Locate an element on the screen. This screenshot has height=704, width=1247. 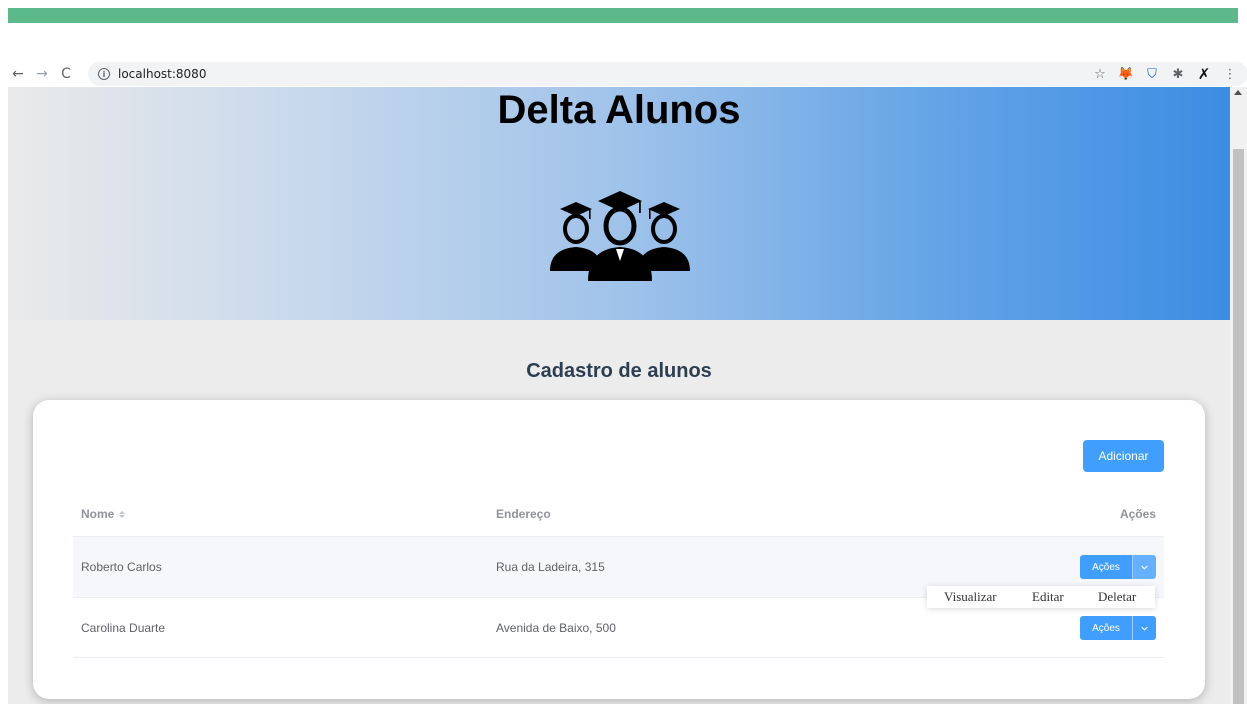
custom-extension-icon: ✗ is located at coordinates (1204, 74).